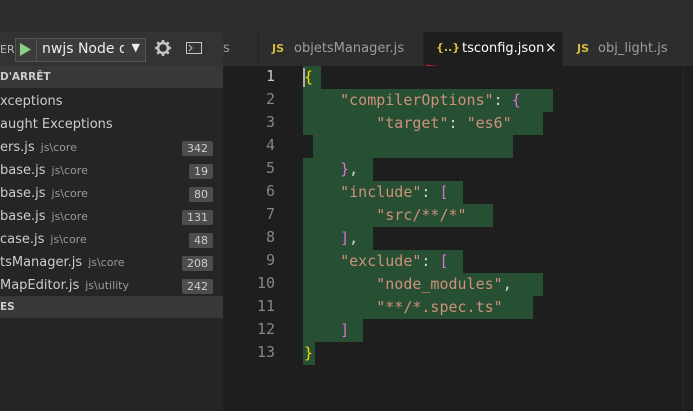 The width and height of the screenshot is (693, 411). I want to click on breakpoint-item: base.js js\core 80, so click(111, 194).